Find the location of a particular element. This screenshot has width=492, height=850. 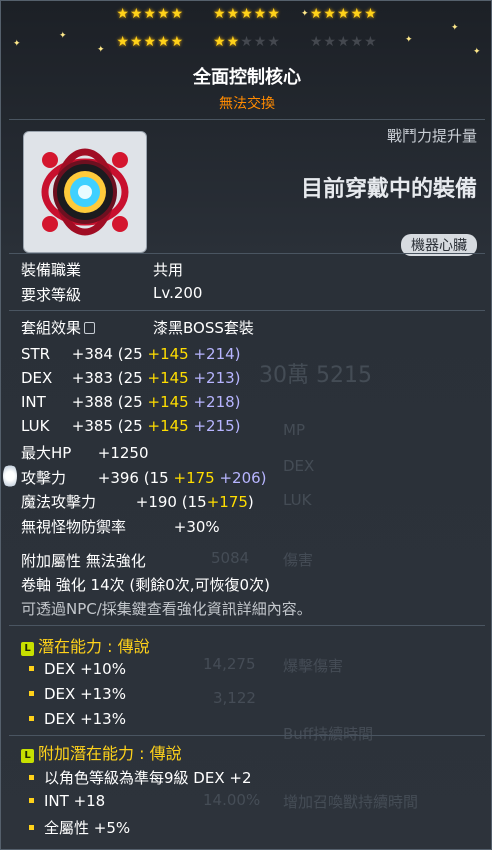

stat-row-dex: DEX +383 (25 +145 +213) is located at coordinates (131, 378).